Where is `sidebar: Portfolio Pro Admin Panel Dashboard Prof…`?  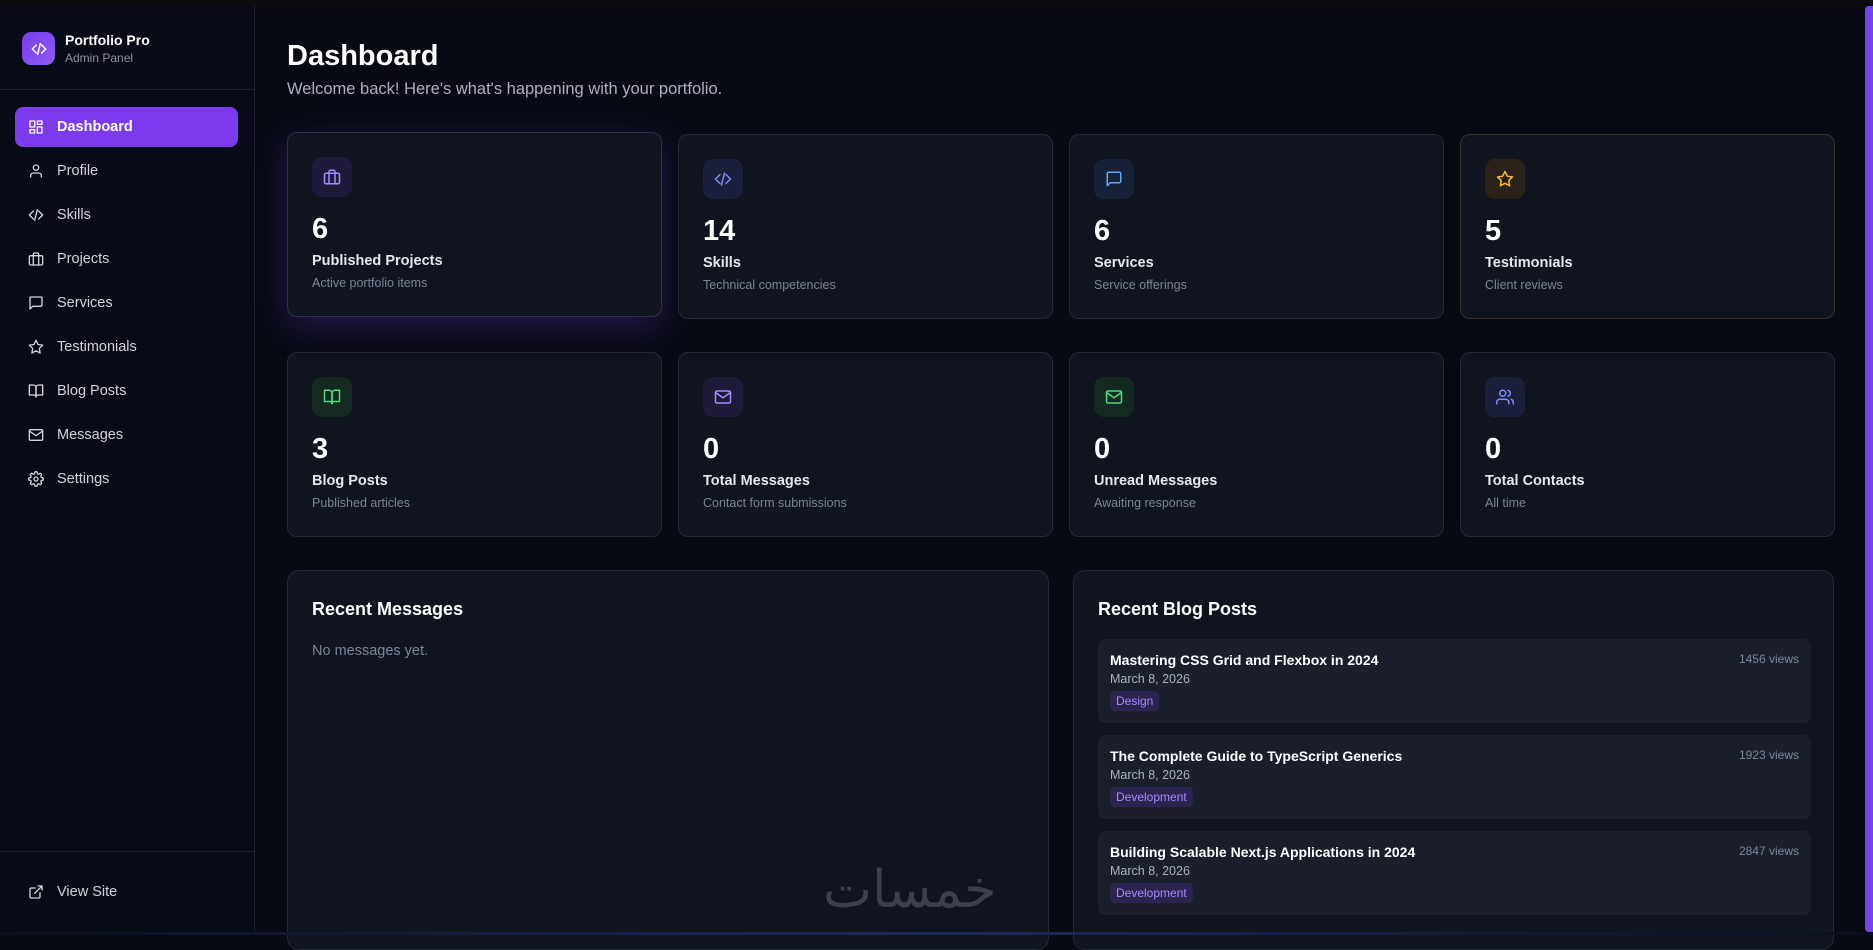
sidebar: Portfolio Pro Admin Panel Dashboard Prof… is located at coordinates (127, 469).